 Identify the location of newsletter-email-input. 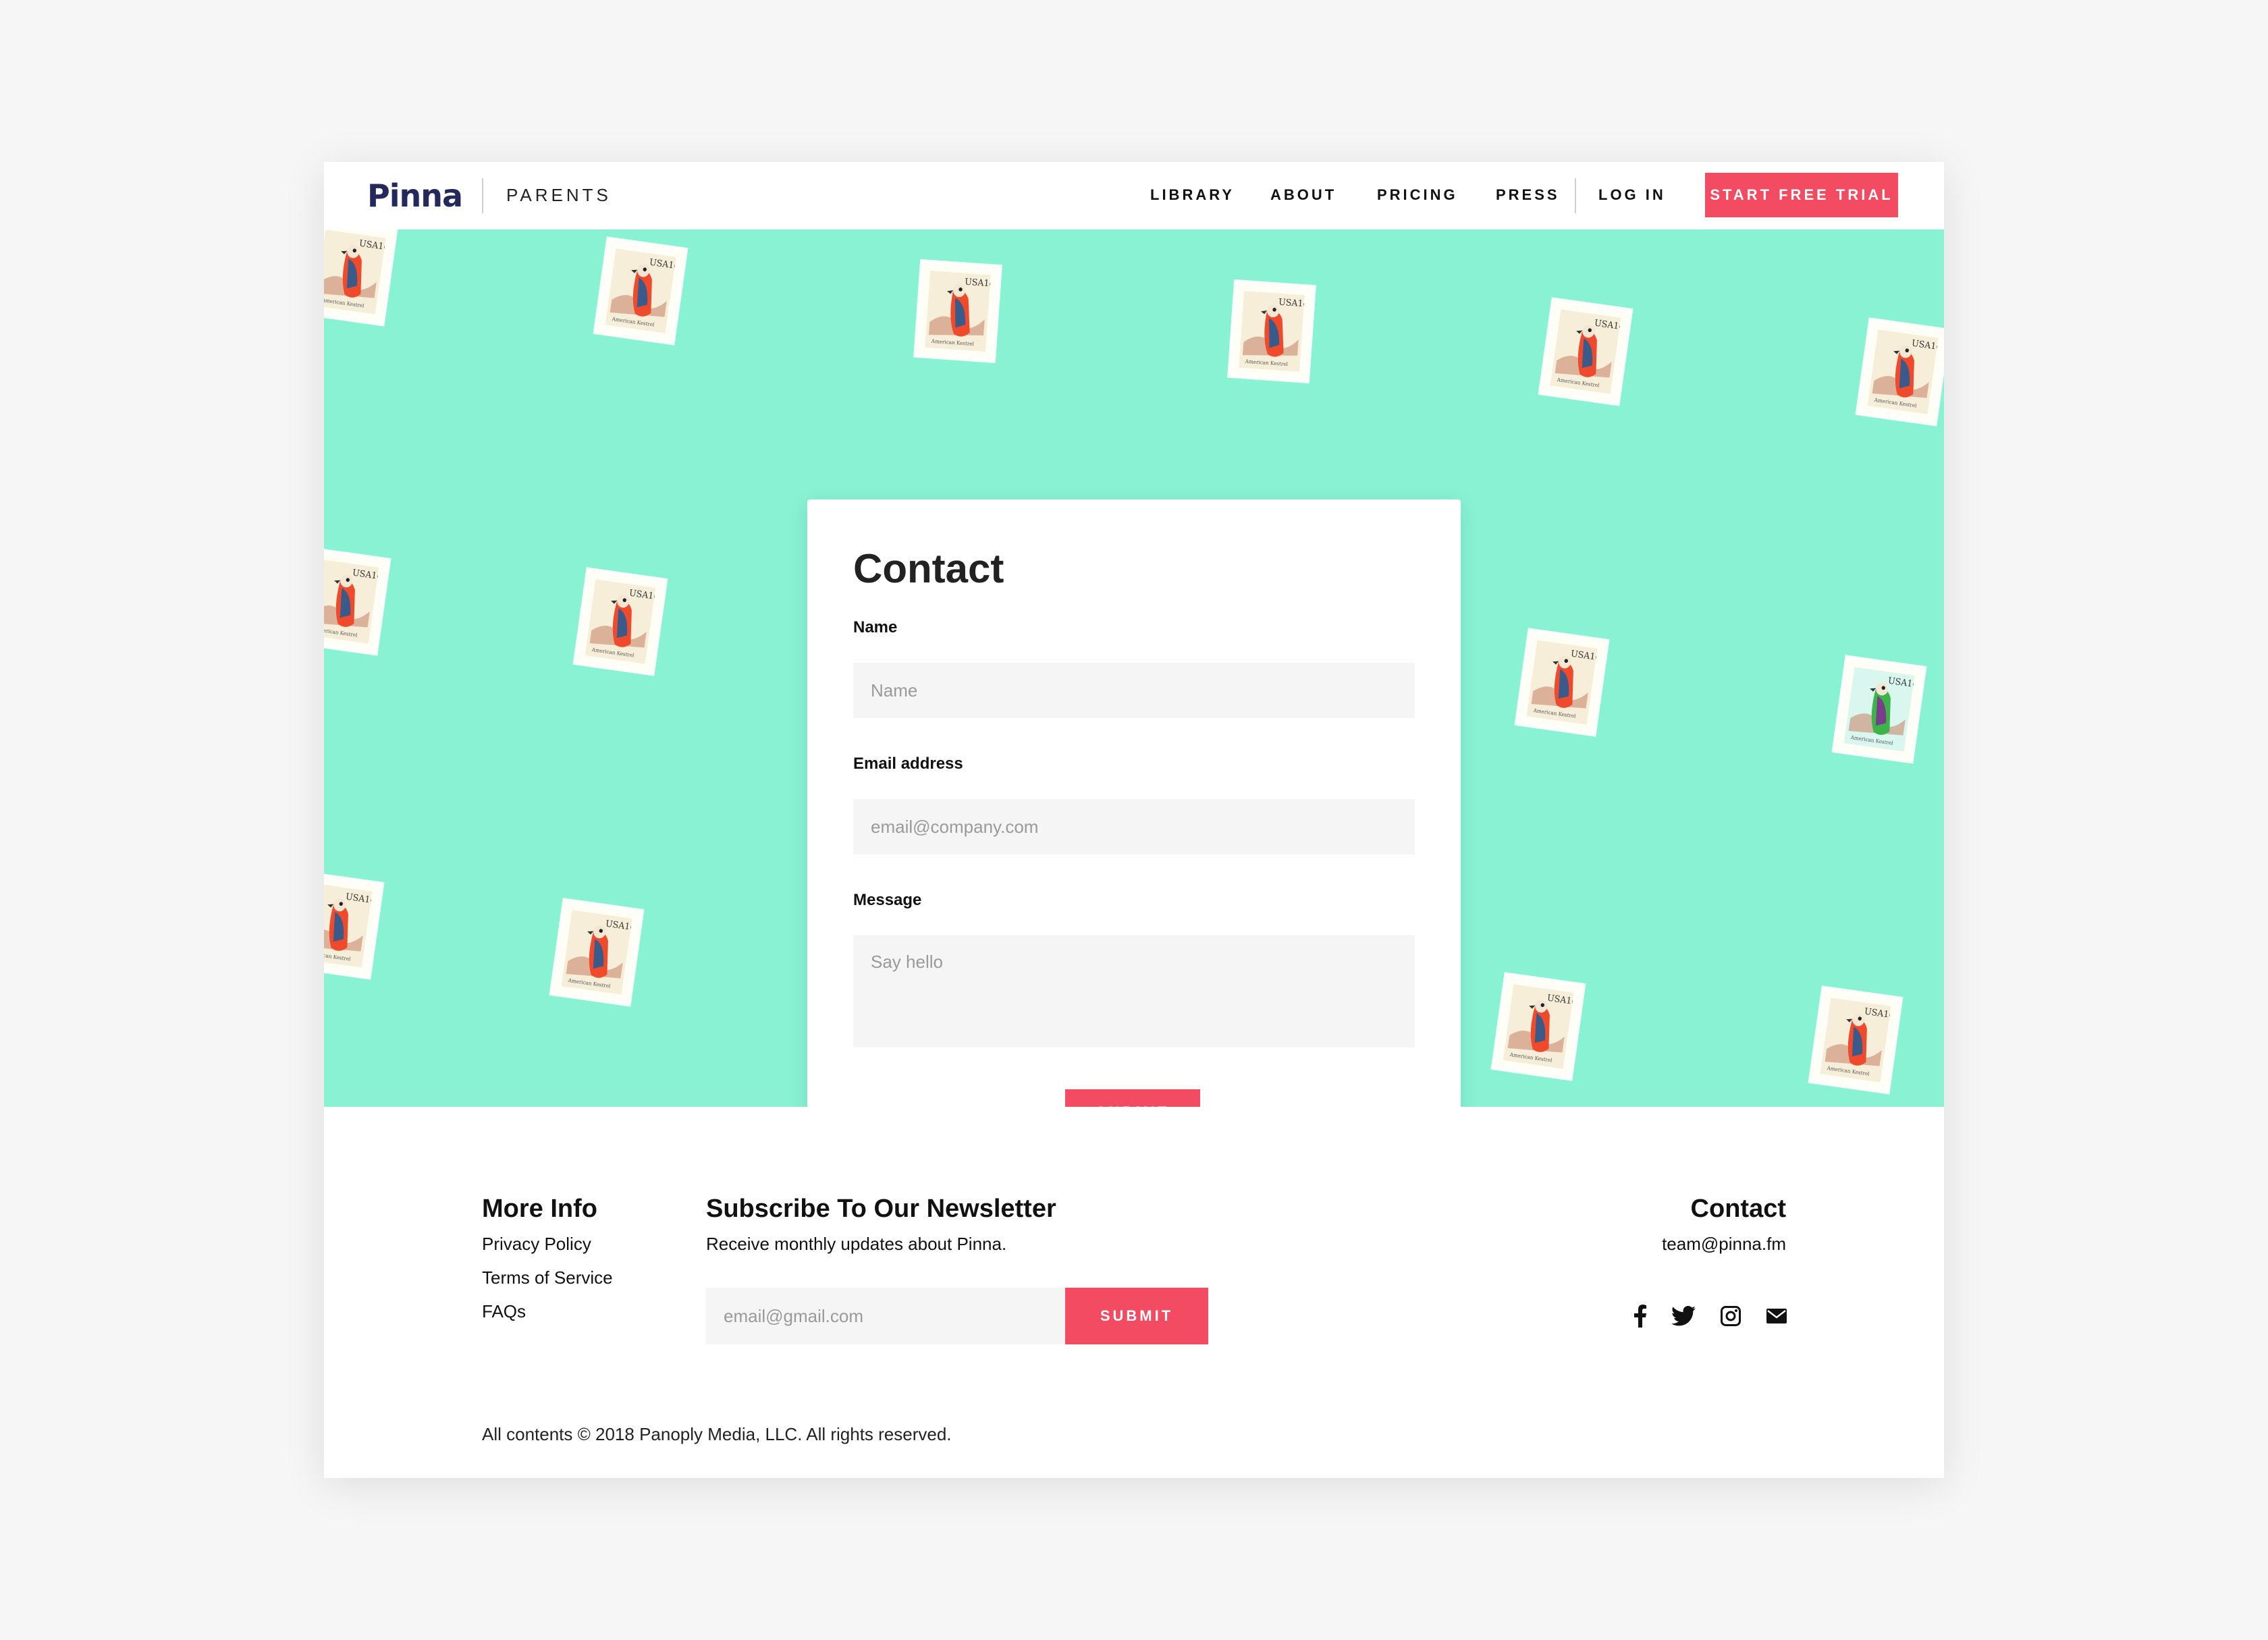
(885, 1316).